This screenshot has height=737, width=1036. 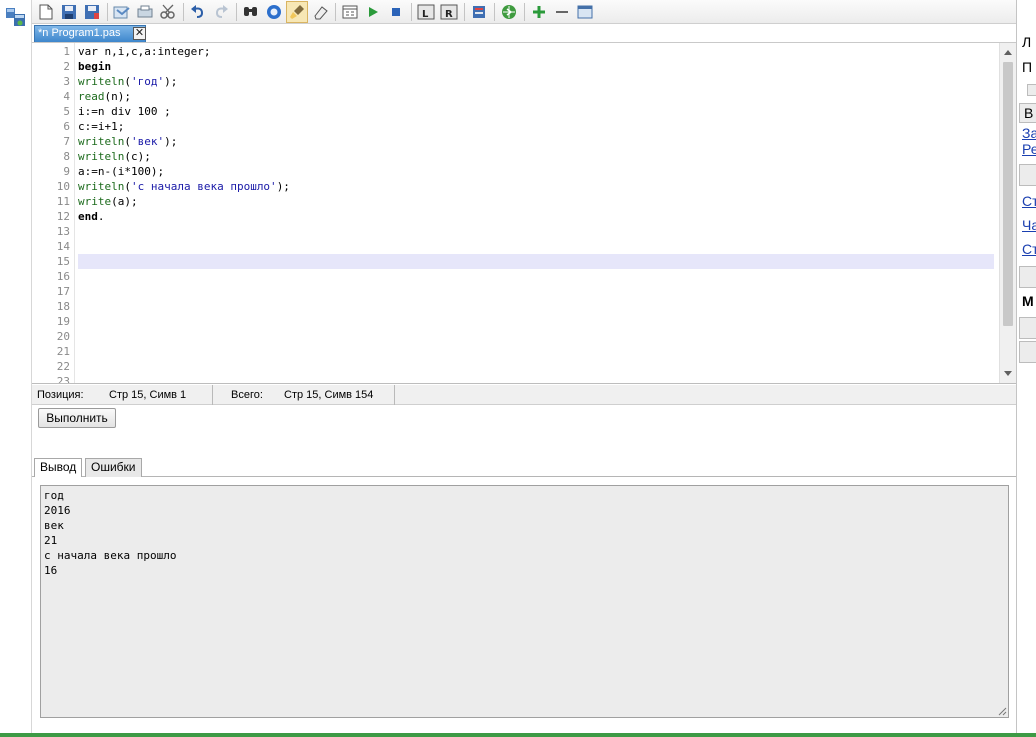 I want to click on total-value: Стр 15, Симв 154, so click(x=329, y=395).